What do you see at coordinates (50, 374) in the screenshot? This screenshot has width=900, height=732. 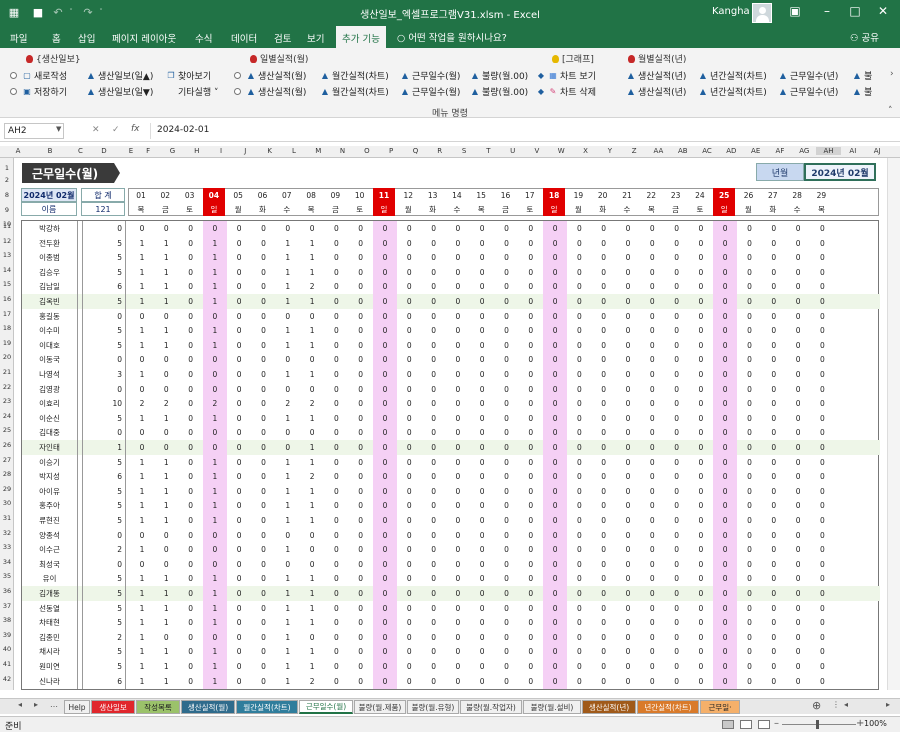 I see `employee-name: 나영석` at bounding box center [50, 374].